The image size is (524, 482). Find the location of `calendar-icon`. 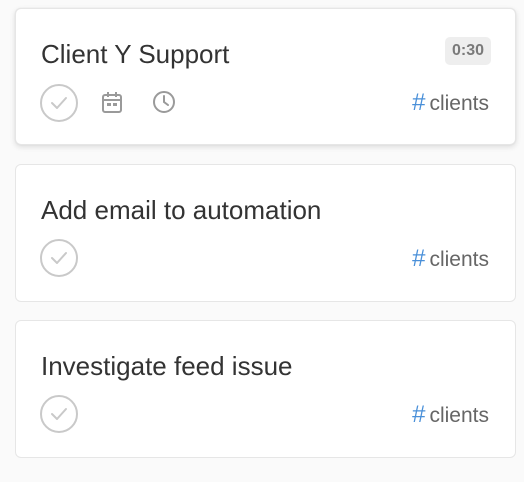

calendar-icon is located at coordinates (112, 104).